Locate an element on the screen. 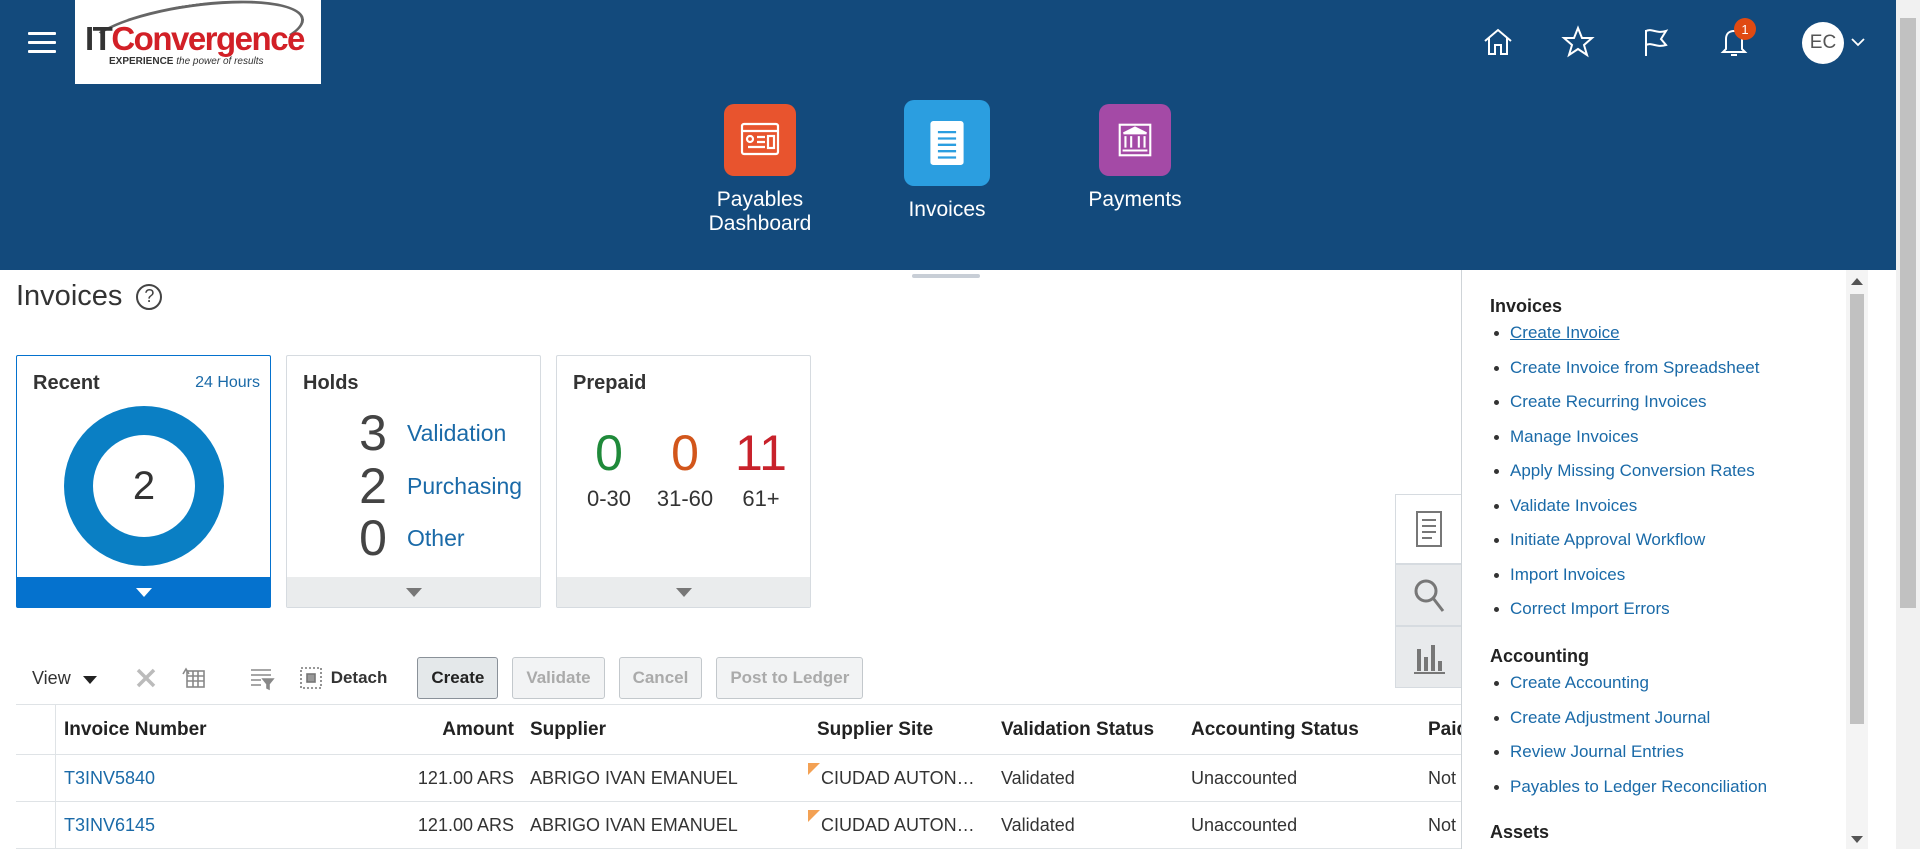 The height and width of the screenshot is (849, 1920). supplier-cell: ABRIGO IVAN EMANUEL is located at coordinates (634, 824).